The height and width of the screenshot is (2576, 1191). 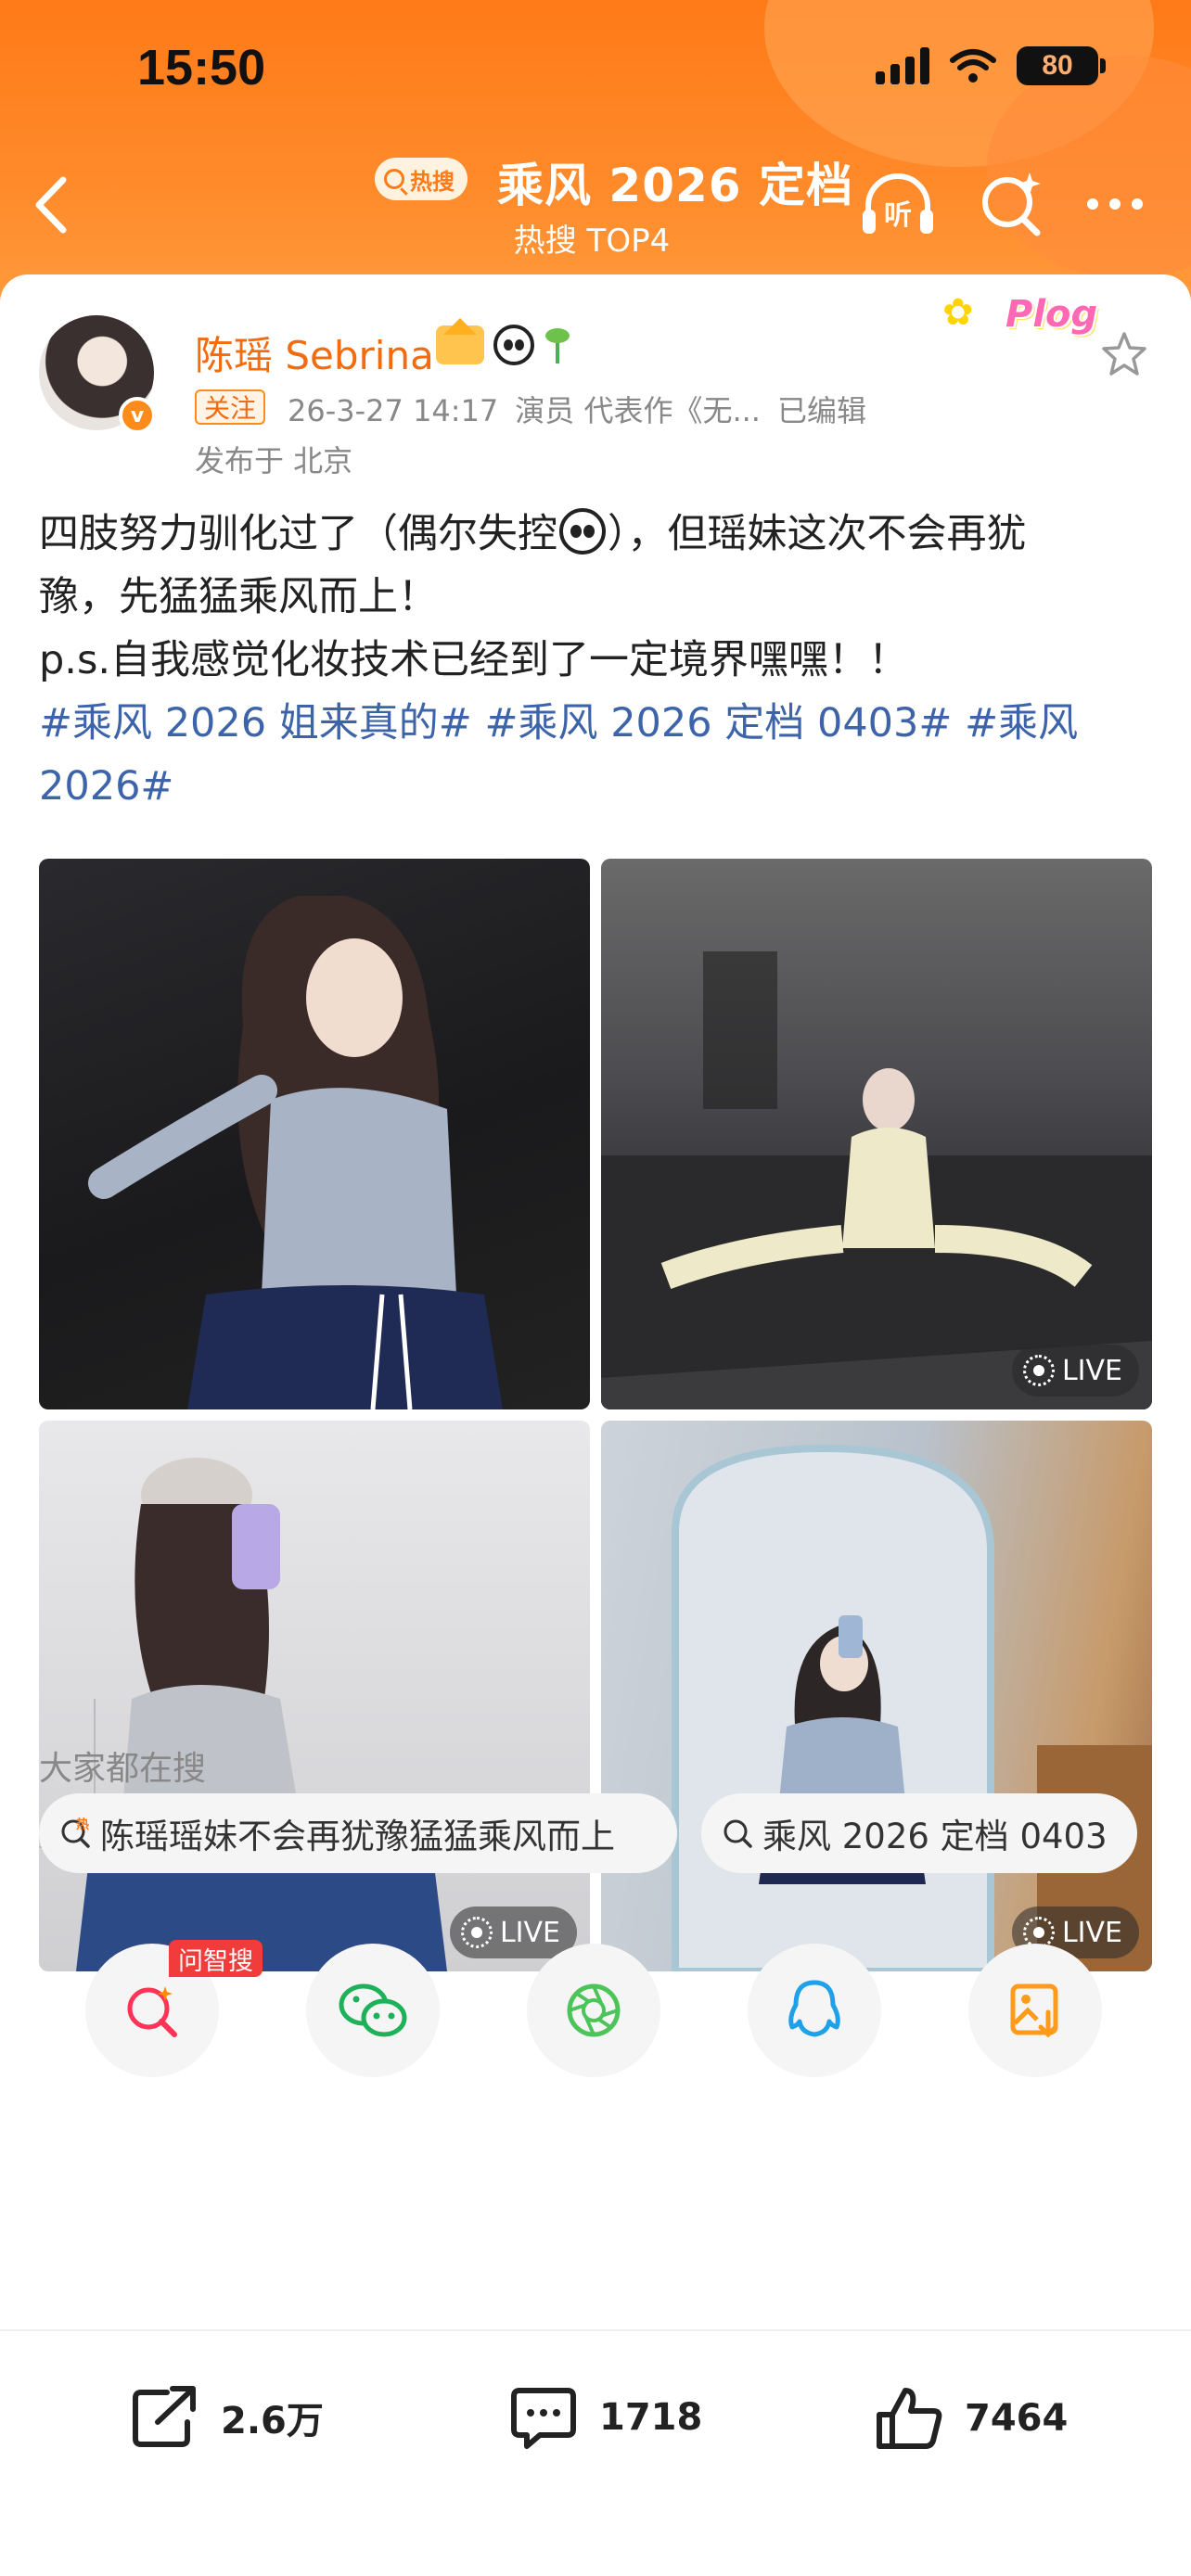 What do you see at coordinates (393, 410) in the screenshot?
I see `post-timestamp: 26-3-27 14:17` at bounding box center [393, 410].